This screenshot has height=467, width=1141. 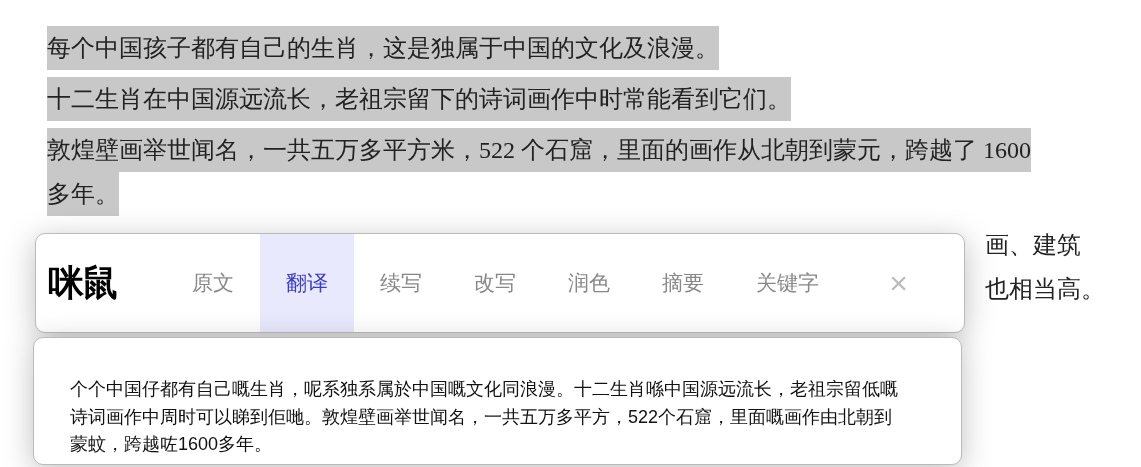 I want to click on logo: 咪鼠, so click(x=82, y=283).